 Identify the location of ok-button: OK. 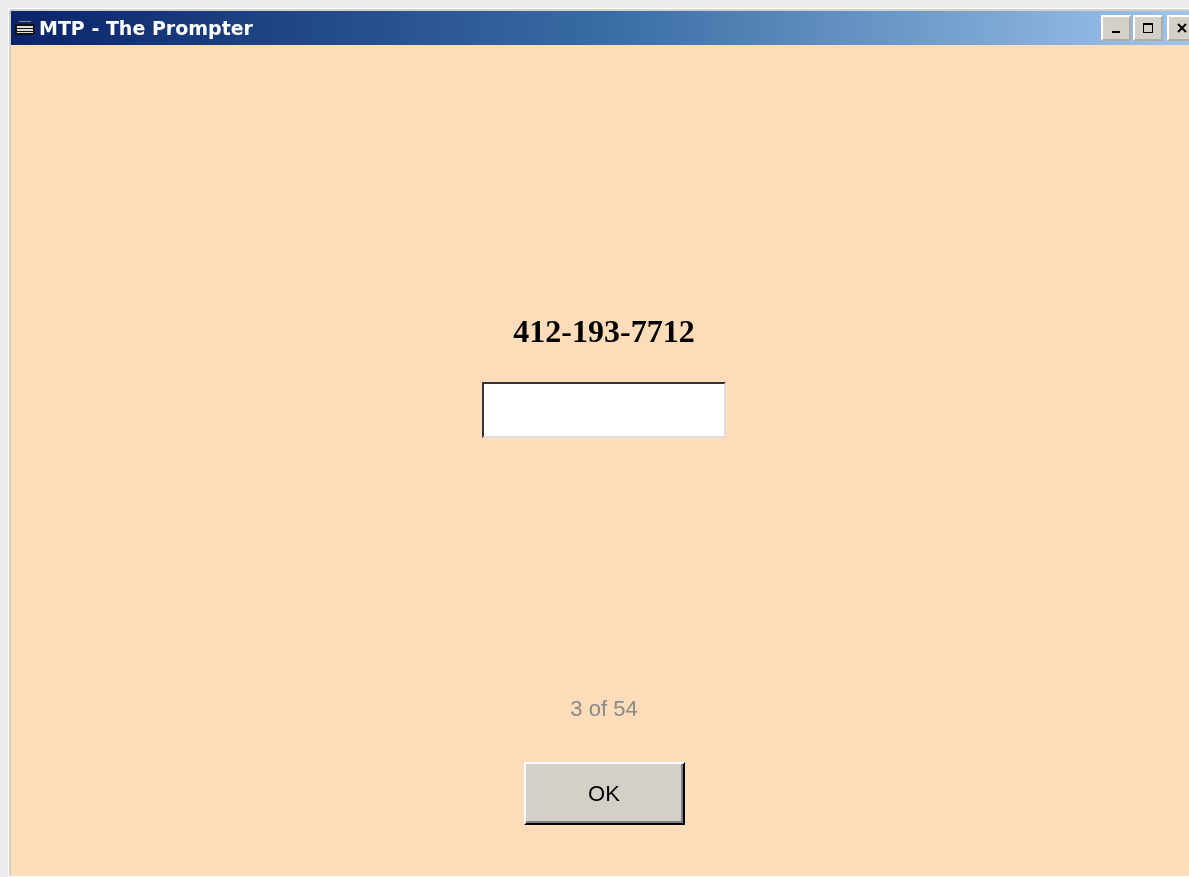
(604, 793).